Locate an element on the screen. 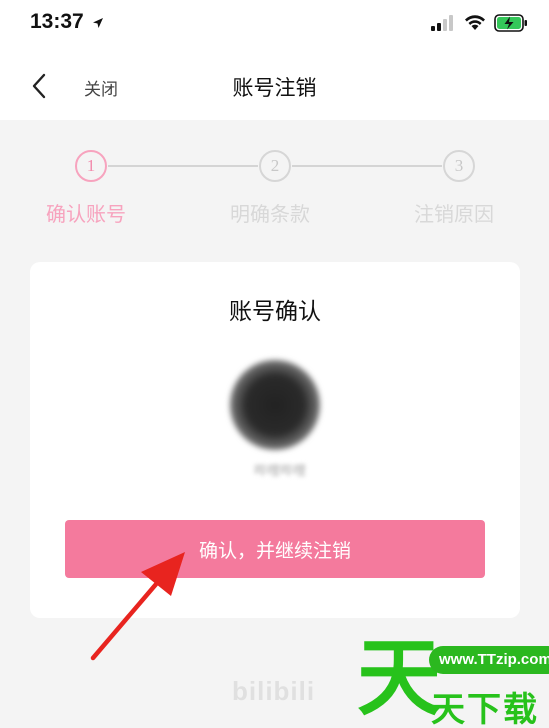 The width and height of the screenshot is (549, 728). logo-url-badge: www.TTzip.com is located at coordinates (489, 660).